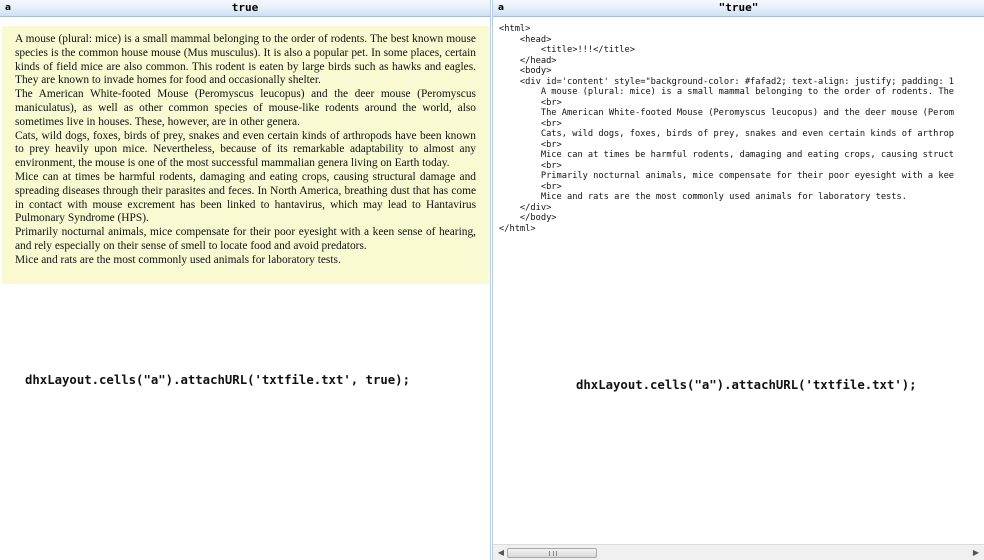  Describe the element at coordinates (525, 71) in the screenshot. I see `code-line: <body>` at that location.